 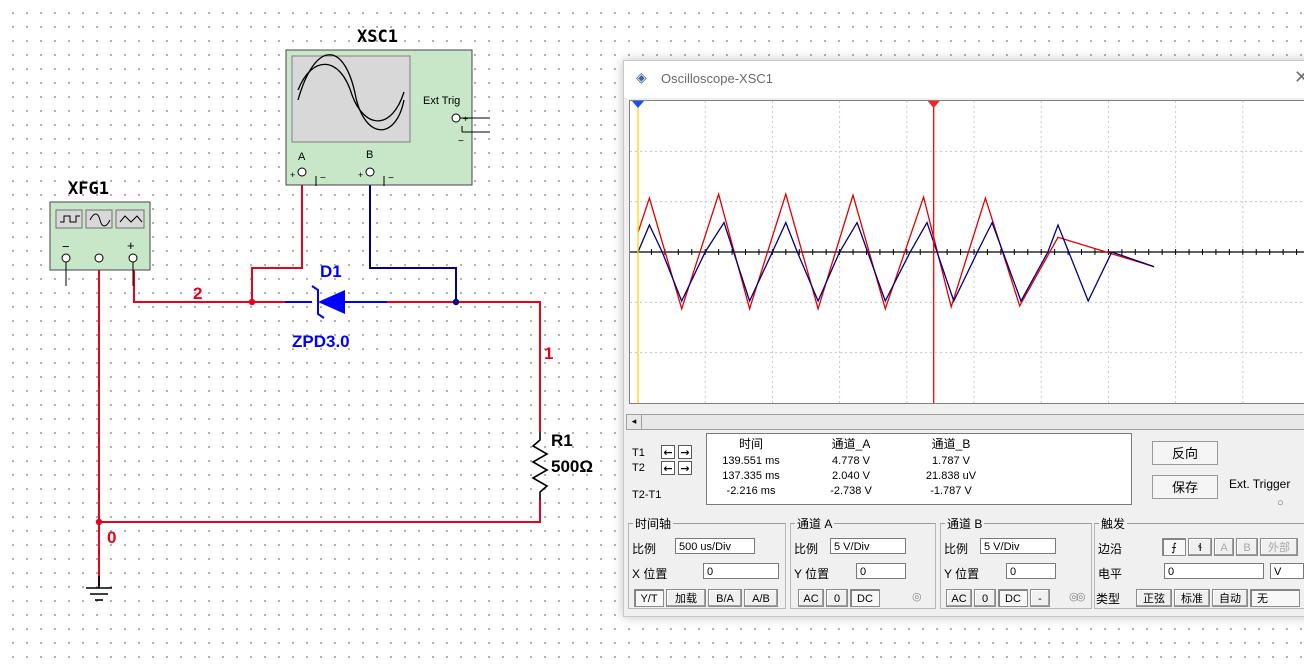 I want to click on channel-a-scale-label: 比例, so click(x=806, y=549).